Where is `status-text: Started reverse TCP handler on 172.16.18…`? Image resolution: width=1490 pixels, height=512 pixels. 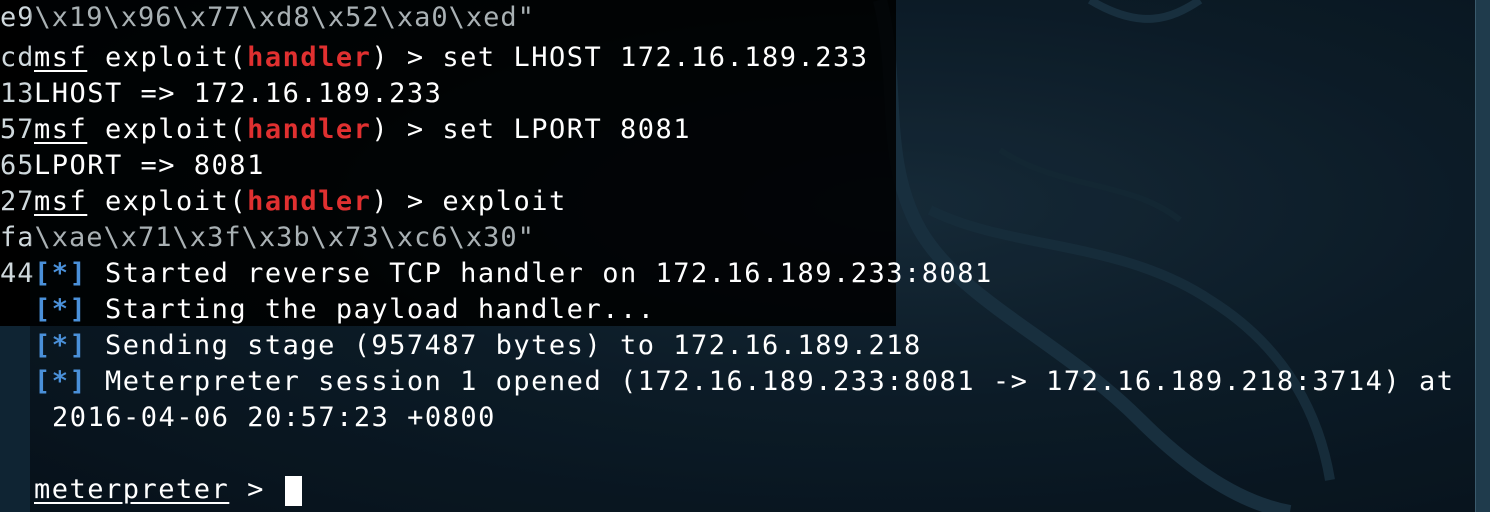 status-text: Started reverse TCP handler on 172.16.18… is located at coordinates (549, 273).